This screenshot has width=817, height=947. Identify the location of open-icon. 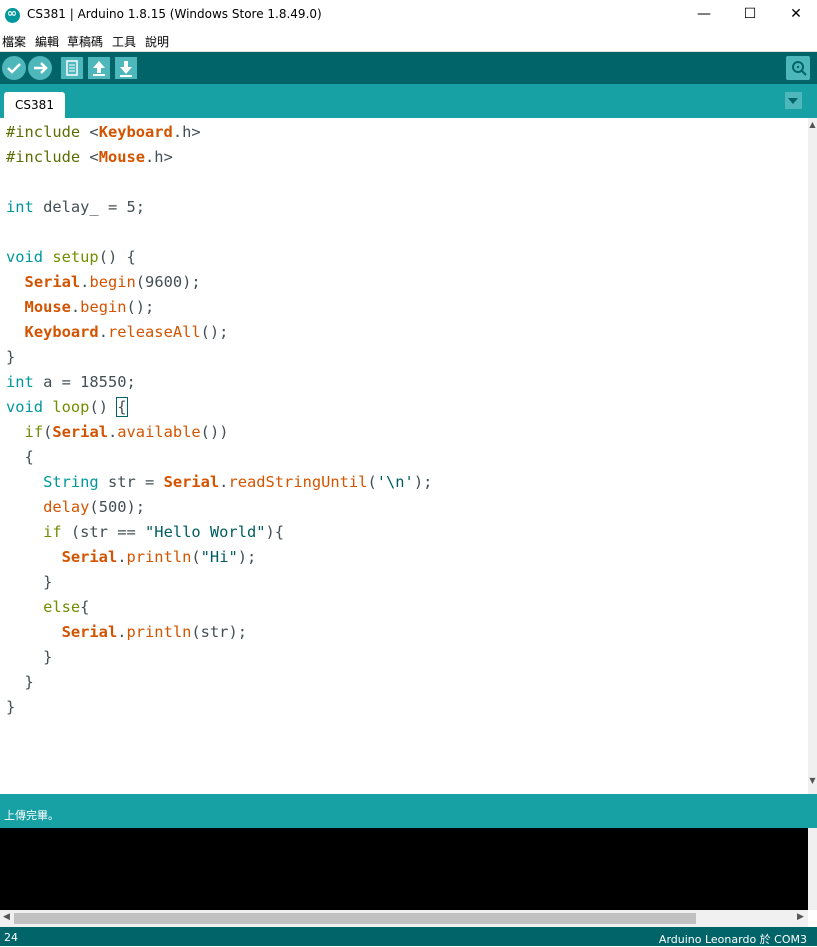
(99, 68).